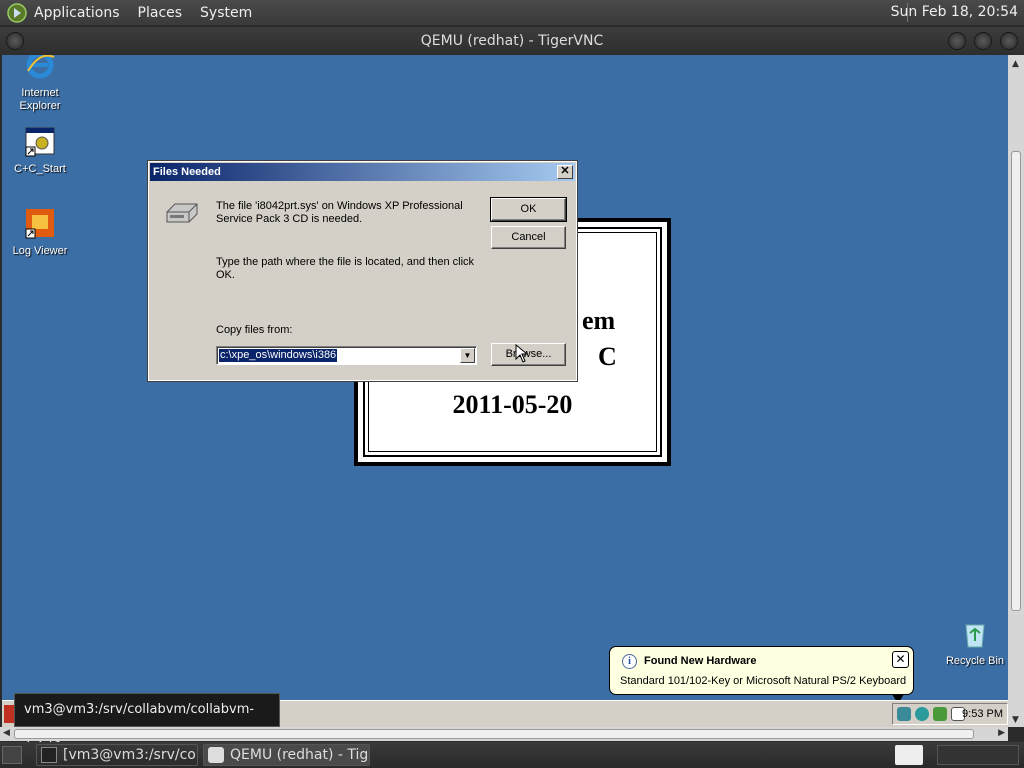  What do you see at coordinates (565, 172) in the screenshot?
I see `dialog-close-button: ✕` at bounding box center [565, 172].